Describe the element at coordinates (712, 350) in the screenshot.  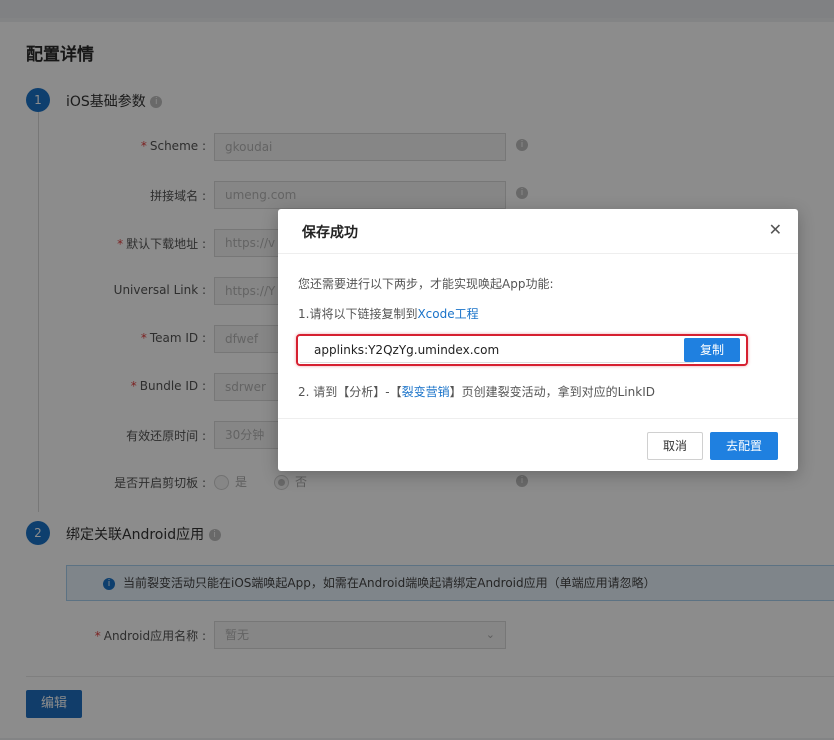
I see `copy-button: 复制` at that location.